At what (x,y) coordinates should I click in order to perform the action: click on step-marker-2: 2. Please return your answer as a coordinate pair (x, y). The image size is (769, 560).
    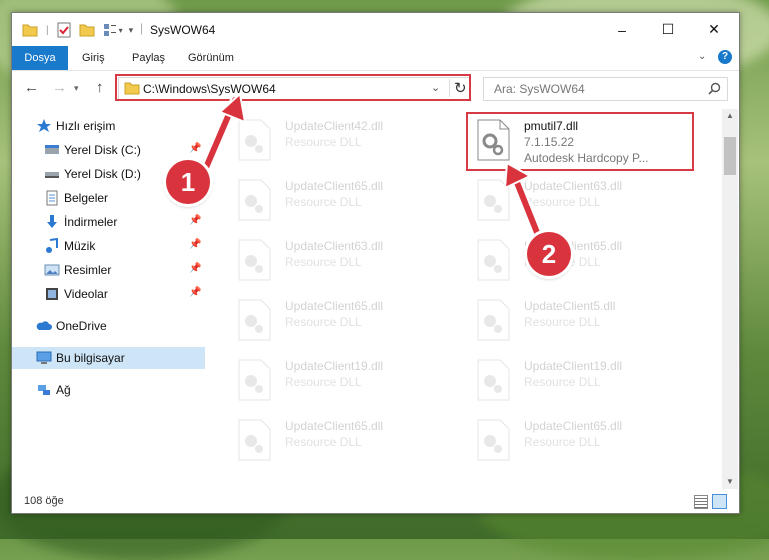
    Looking at the image, I should click on (549, 254).